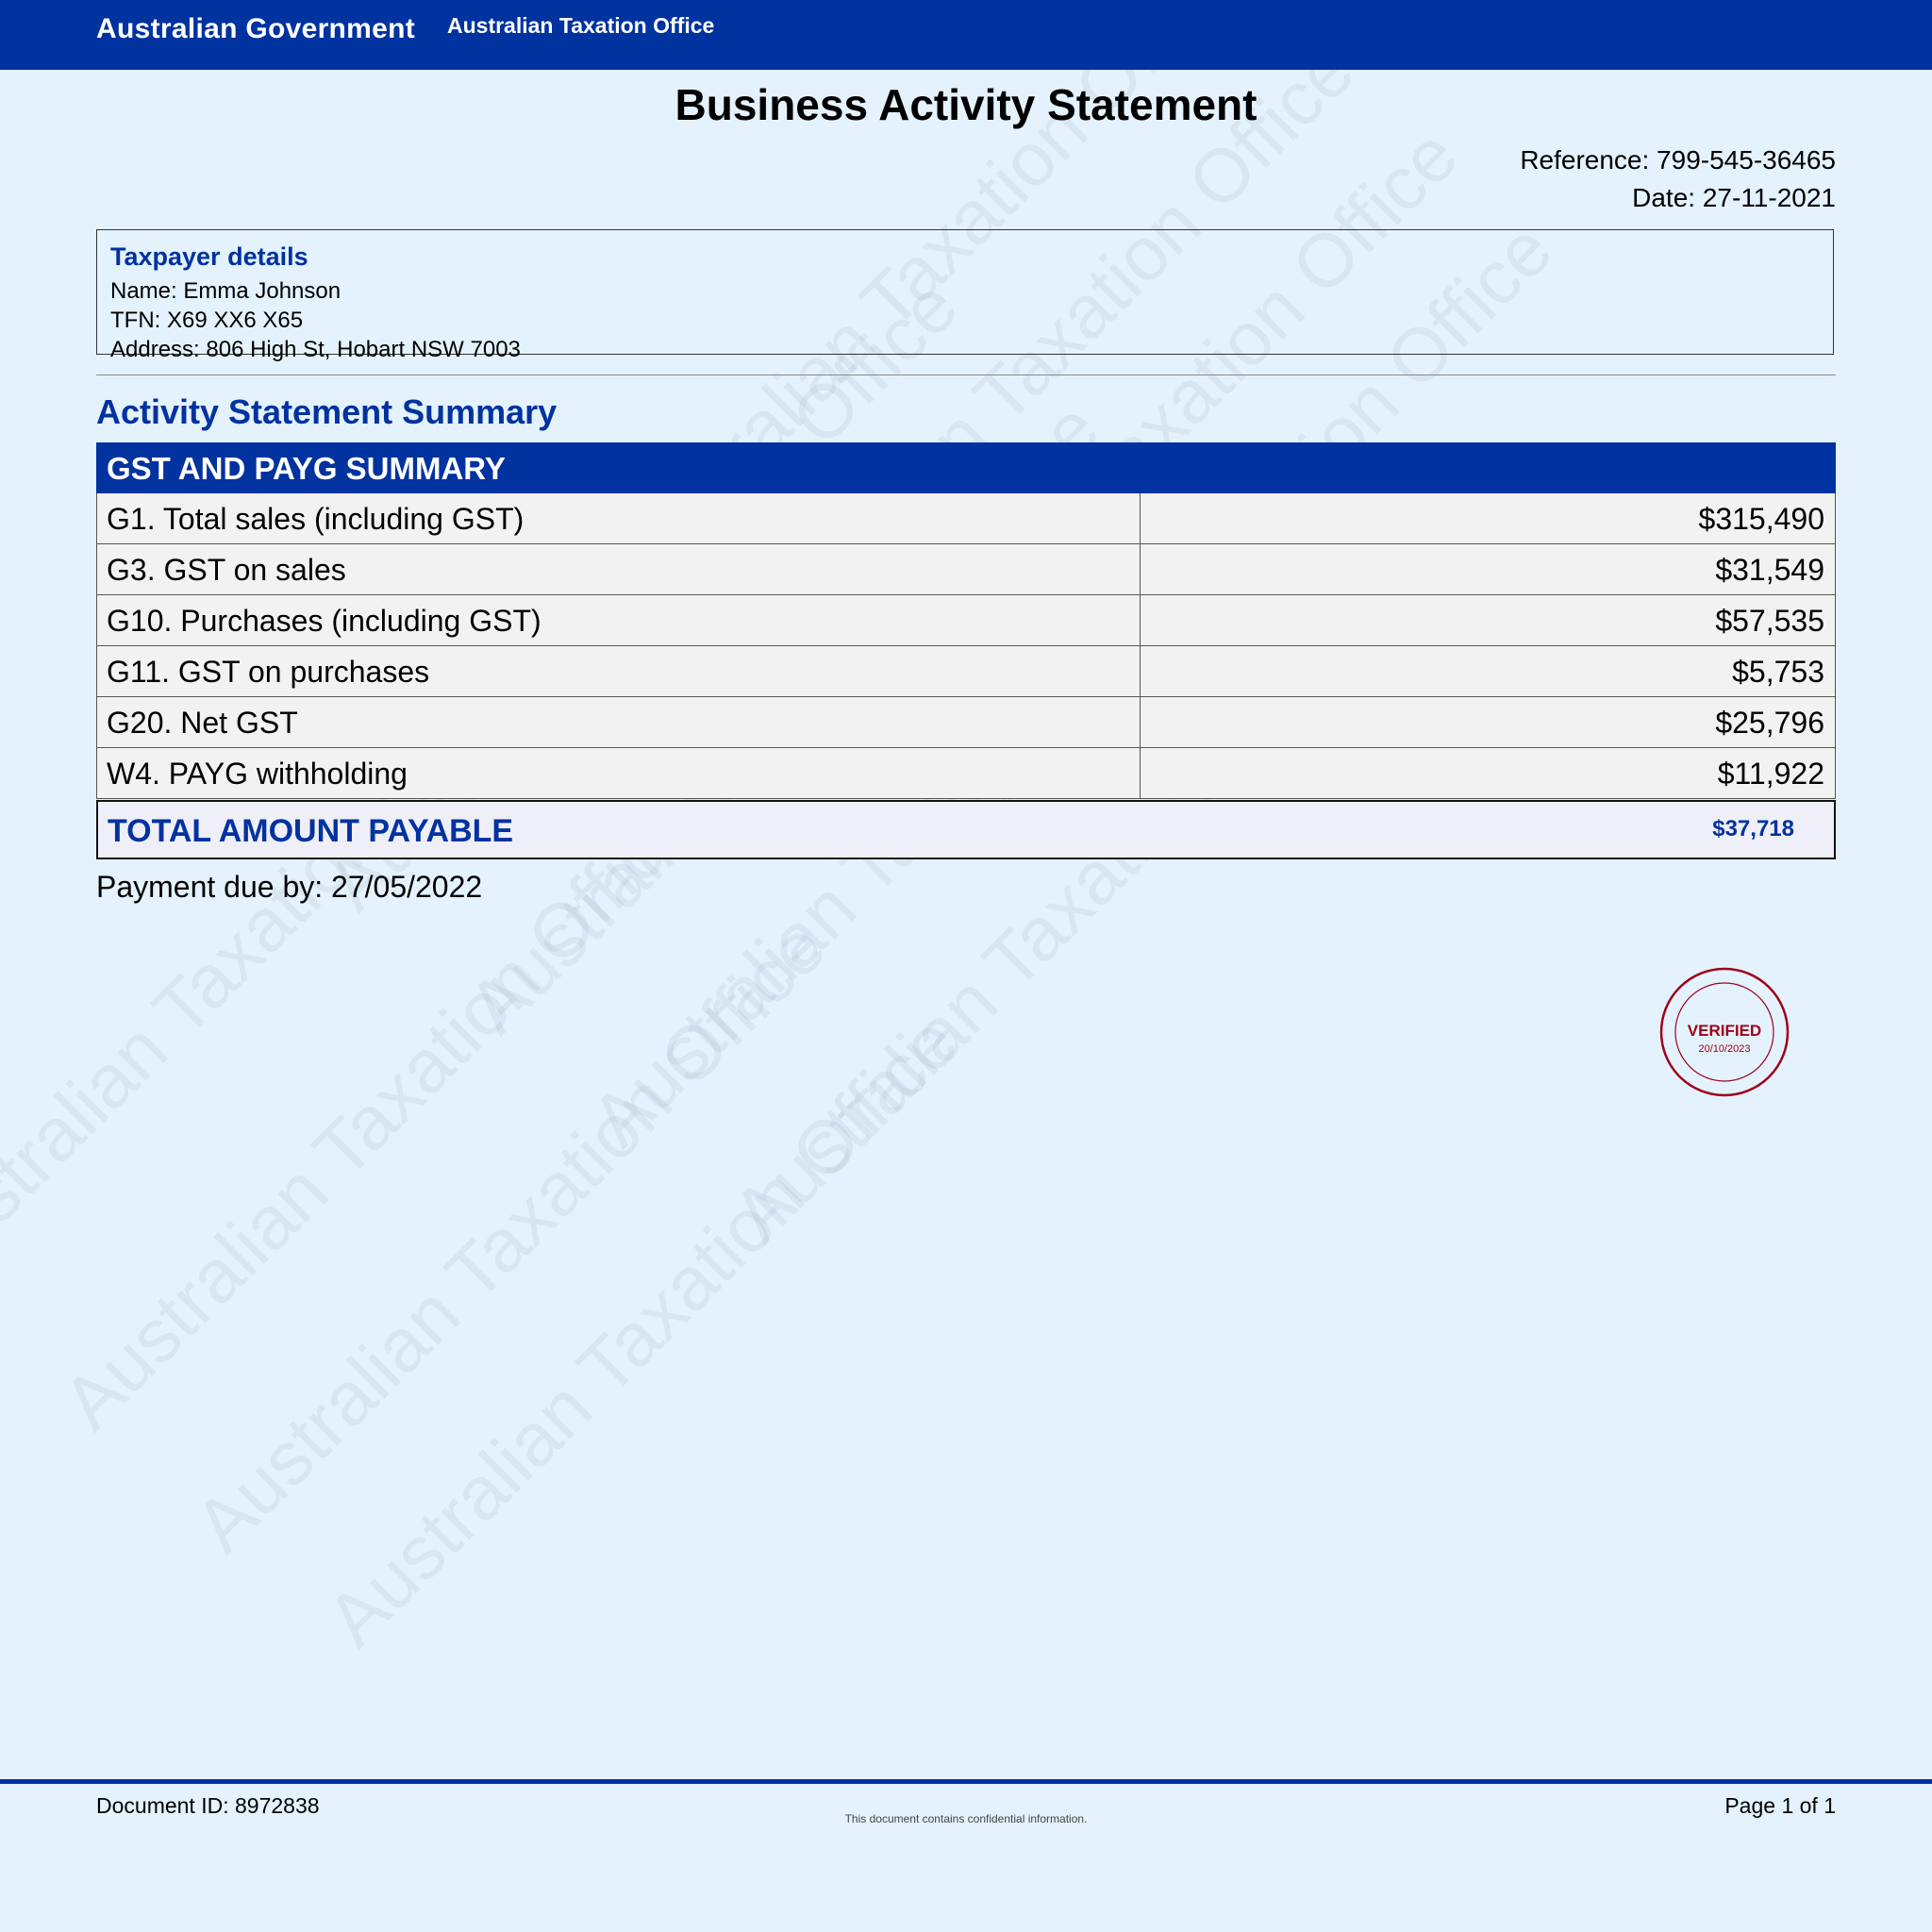  What do you see at coordinates (1761, 519) in the screenshot?
I see `row-value: $315,490` at bounding box center [1761, 519].